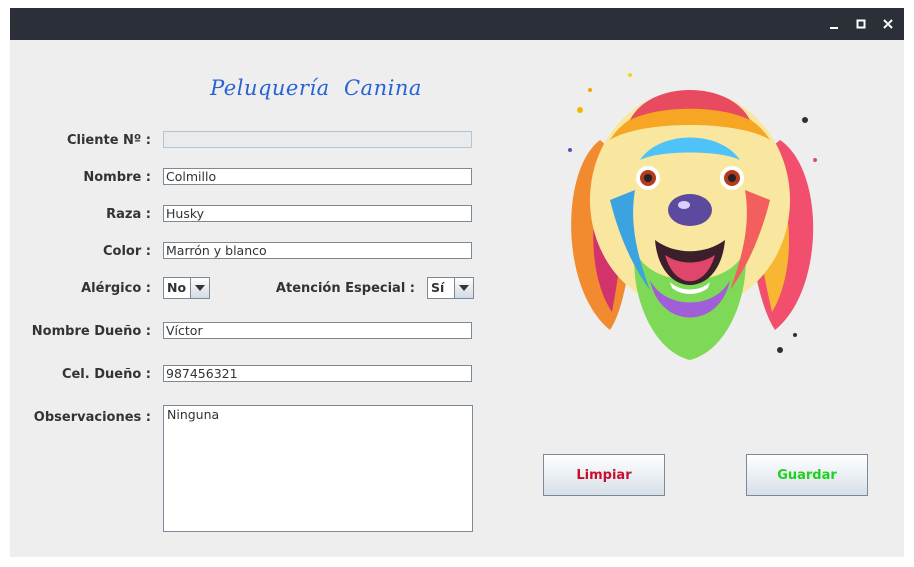 This screenshot has width=914, height=567. I want to click on title-bar, so click(457, 24).